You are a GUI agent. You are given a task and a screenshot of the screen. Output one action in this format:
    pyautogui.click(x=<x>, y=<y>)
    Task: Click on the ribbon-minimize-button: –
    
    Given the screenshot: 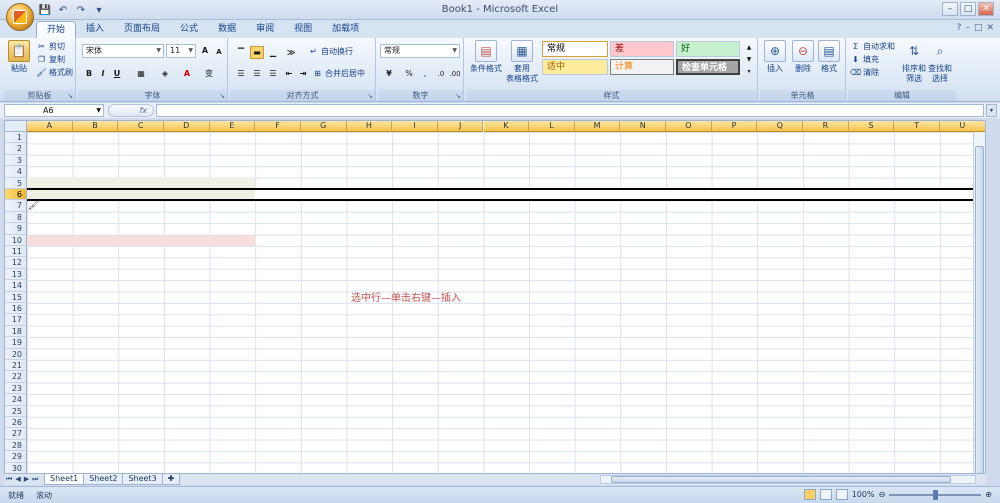 What is the action you would take?
    pyautogui.click(x=967, y=28)
    